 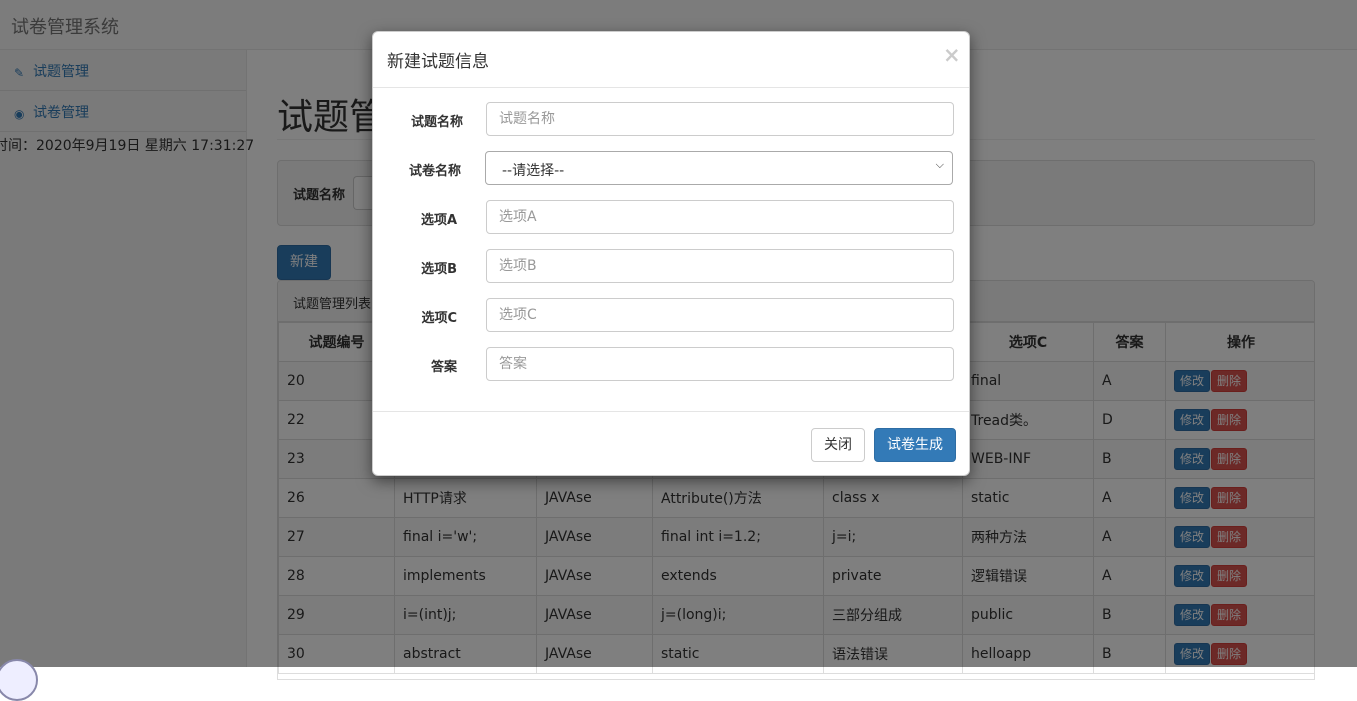 What do you see at coordinates (720, 217) in the screenshot?
I see `option-a-input` at bounding box center [720, 217].